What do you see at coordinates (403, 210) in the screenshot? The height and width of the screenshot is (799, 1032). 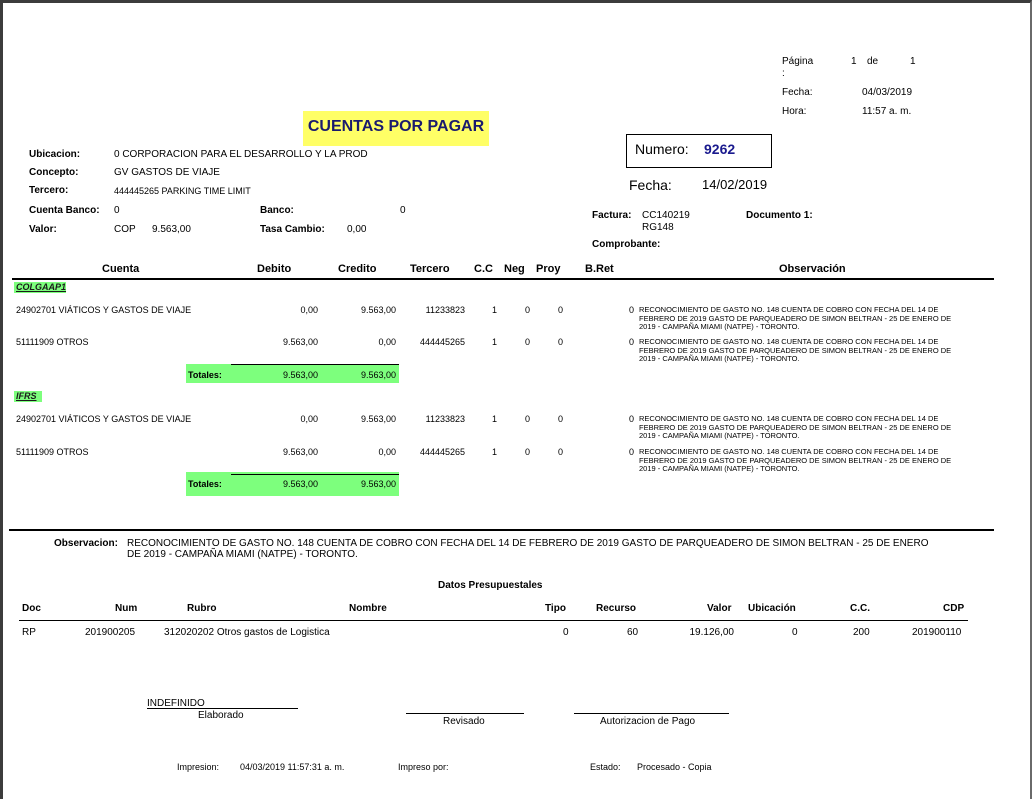 I see `banco-value: 0` at bounding box center [403, 210].